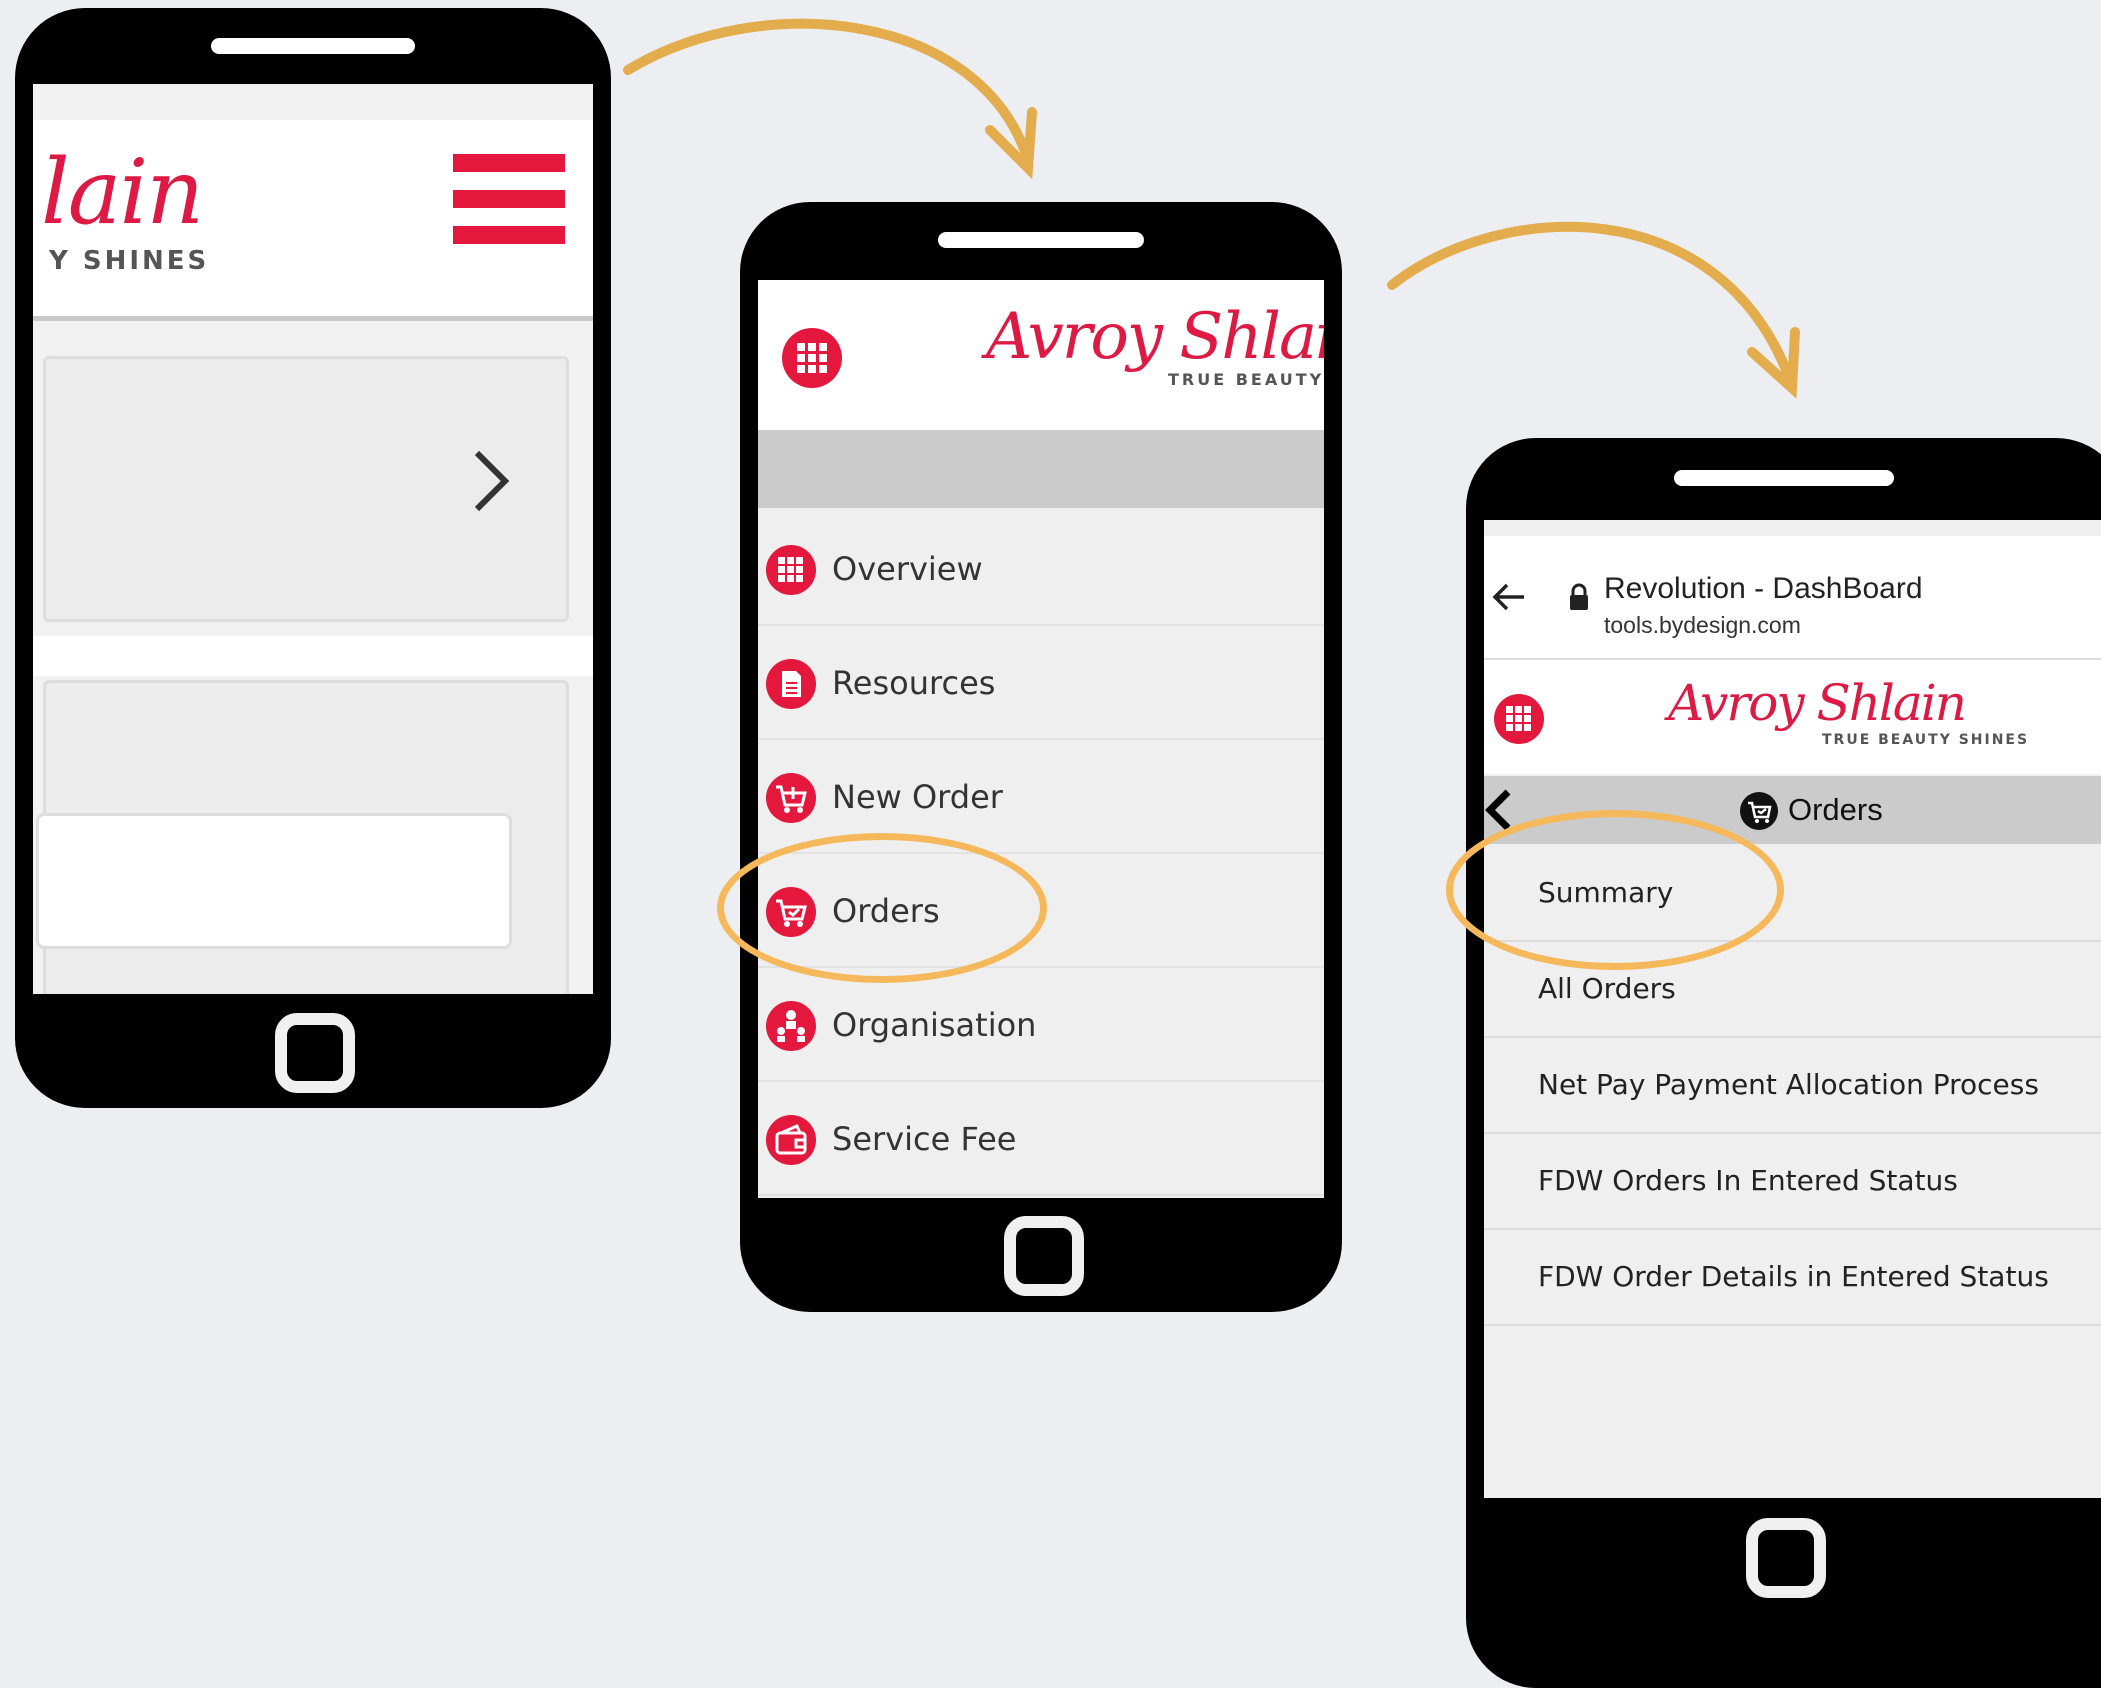 The width and height of the screenshot is (2101, 1688). What do you see at coordinates (1748, 1180) in the screenshot?
I see `submenu-label: FDW Orders In Entered Status` at bounding box center [1748, 1180].